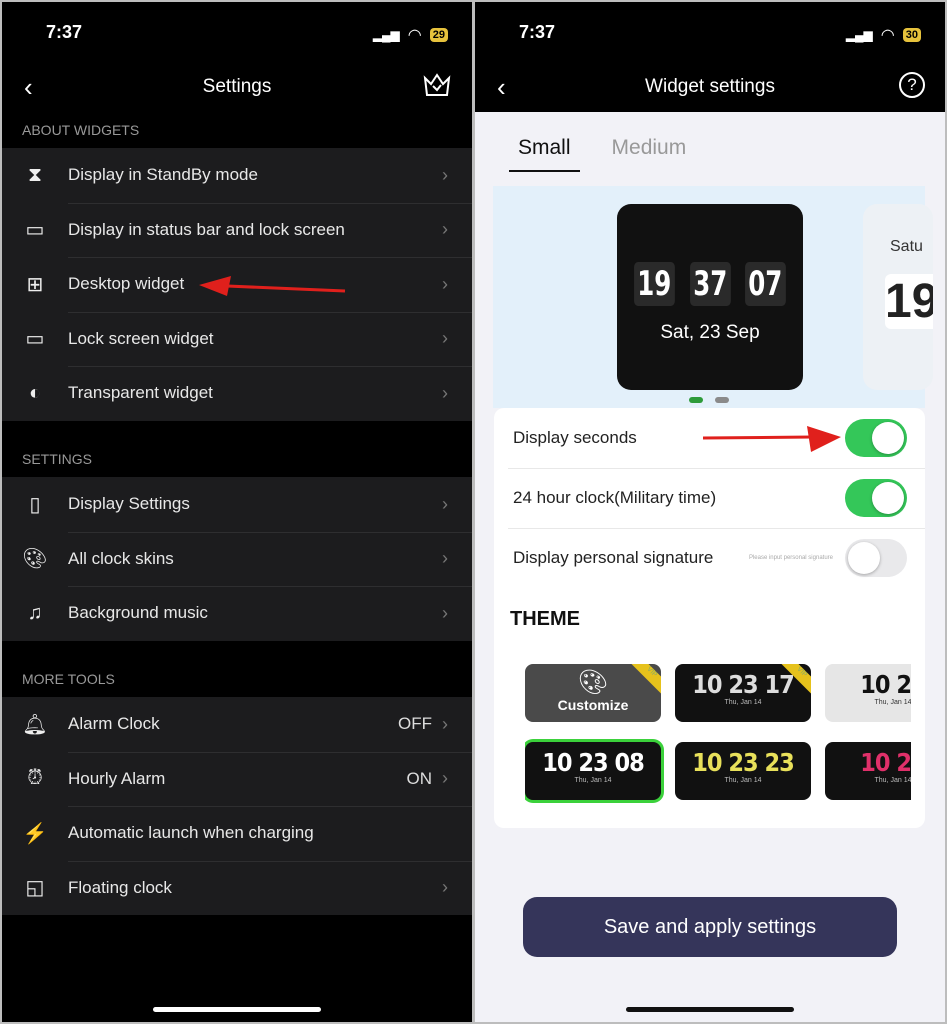 The height and width of the screenshot is (1024, 947). What do you see at coordinates (743, 771) in the screenshot?
I see `theme-option: 10 23 23 Thu, Jan 14` at bounding box center [743, 771].